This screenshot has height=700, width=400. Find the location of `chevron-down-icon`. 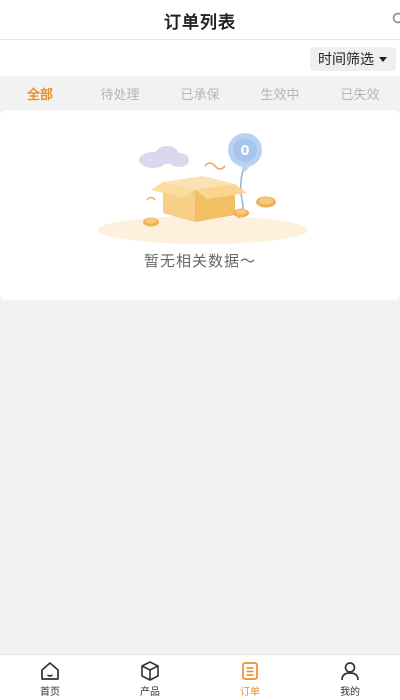

chevron-down-icon is located at coordinates (383, 59).